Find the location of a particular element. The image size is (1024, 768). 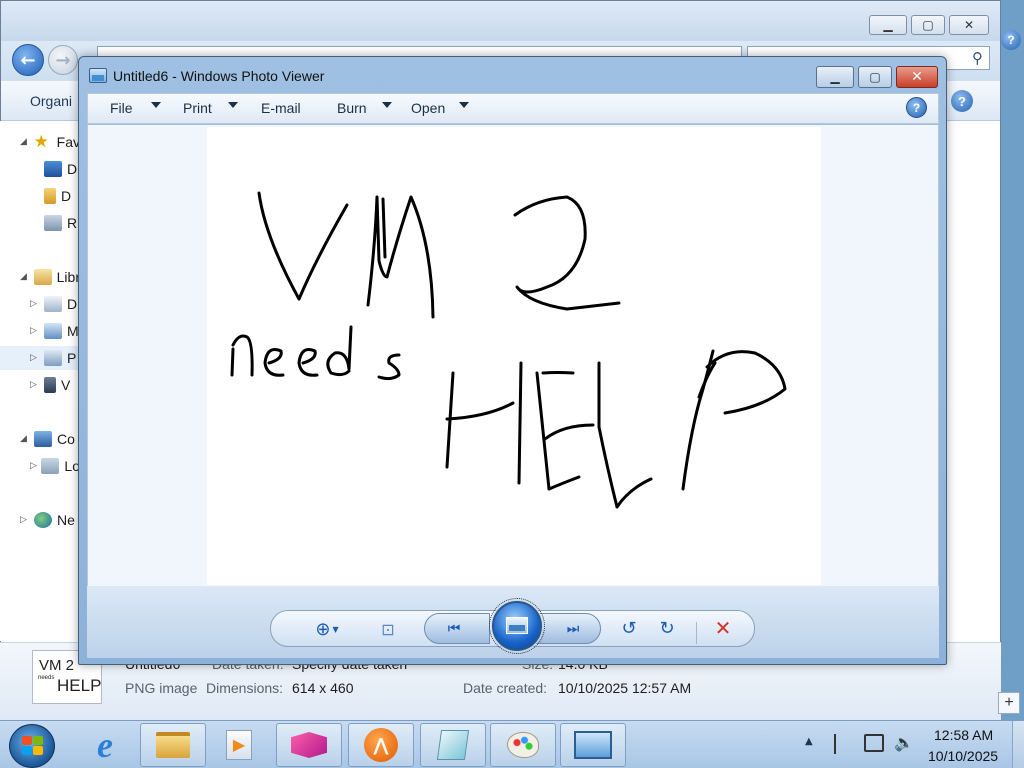

details-date-created-label: Date created: is located at coordinates (505, 688).